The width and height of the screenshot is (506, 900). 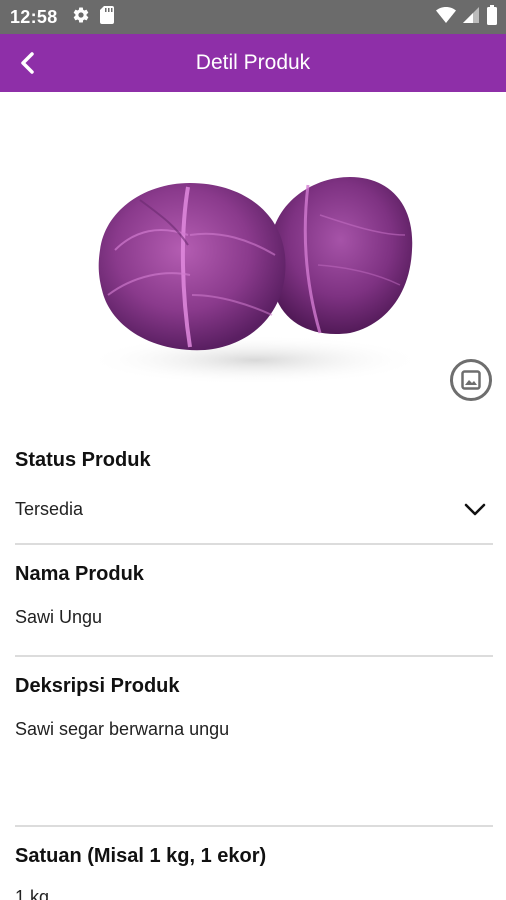 I want to click on name-field: Nama Produk, so click(x=254, y=574).